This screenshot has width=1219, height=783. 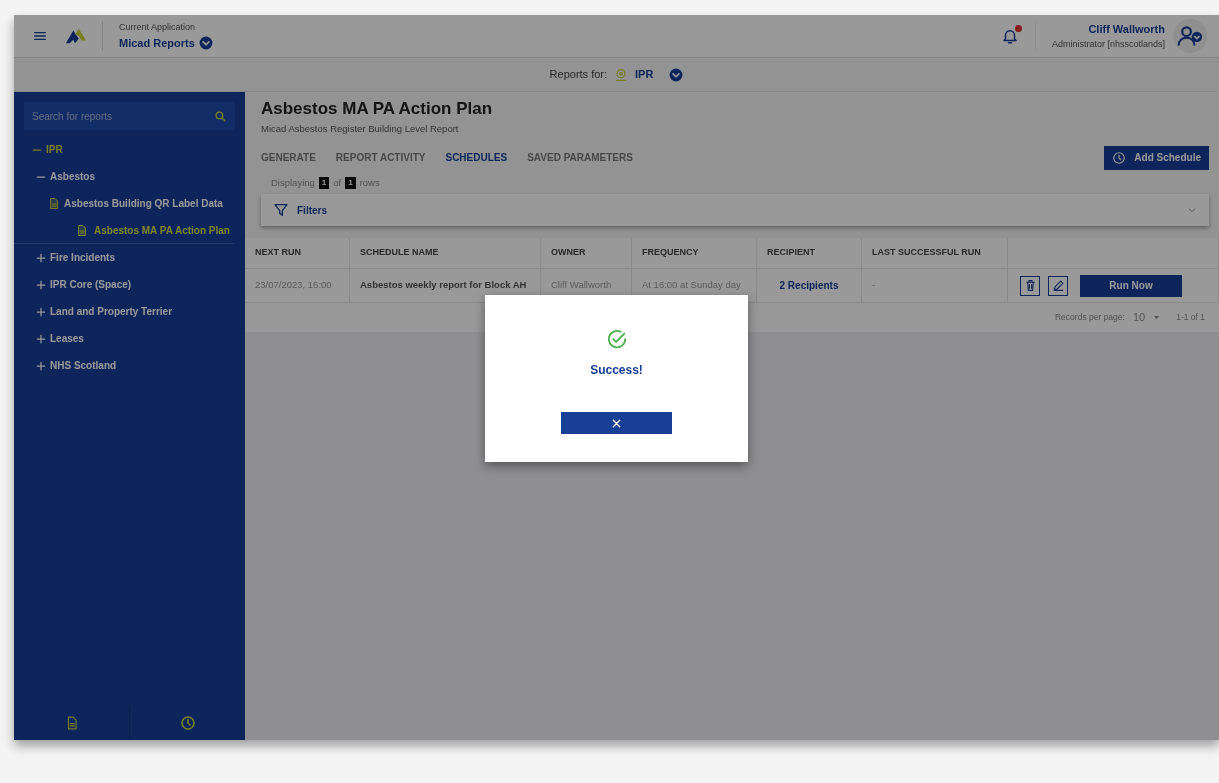 What do you see at coordinates (297, 253) in the screenshot?
I see `column-header: NEXT RUN` at bounding box center [297, 253].